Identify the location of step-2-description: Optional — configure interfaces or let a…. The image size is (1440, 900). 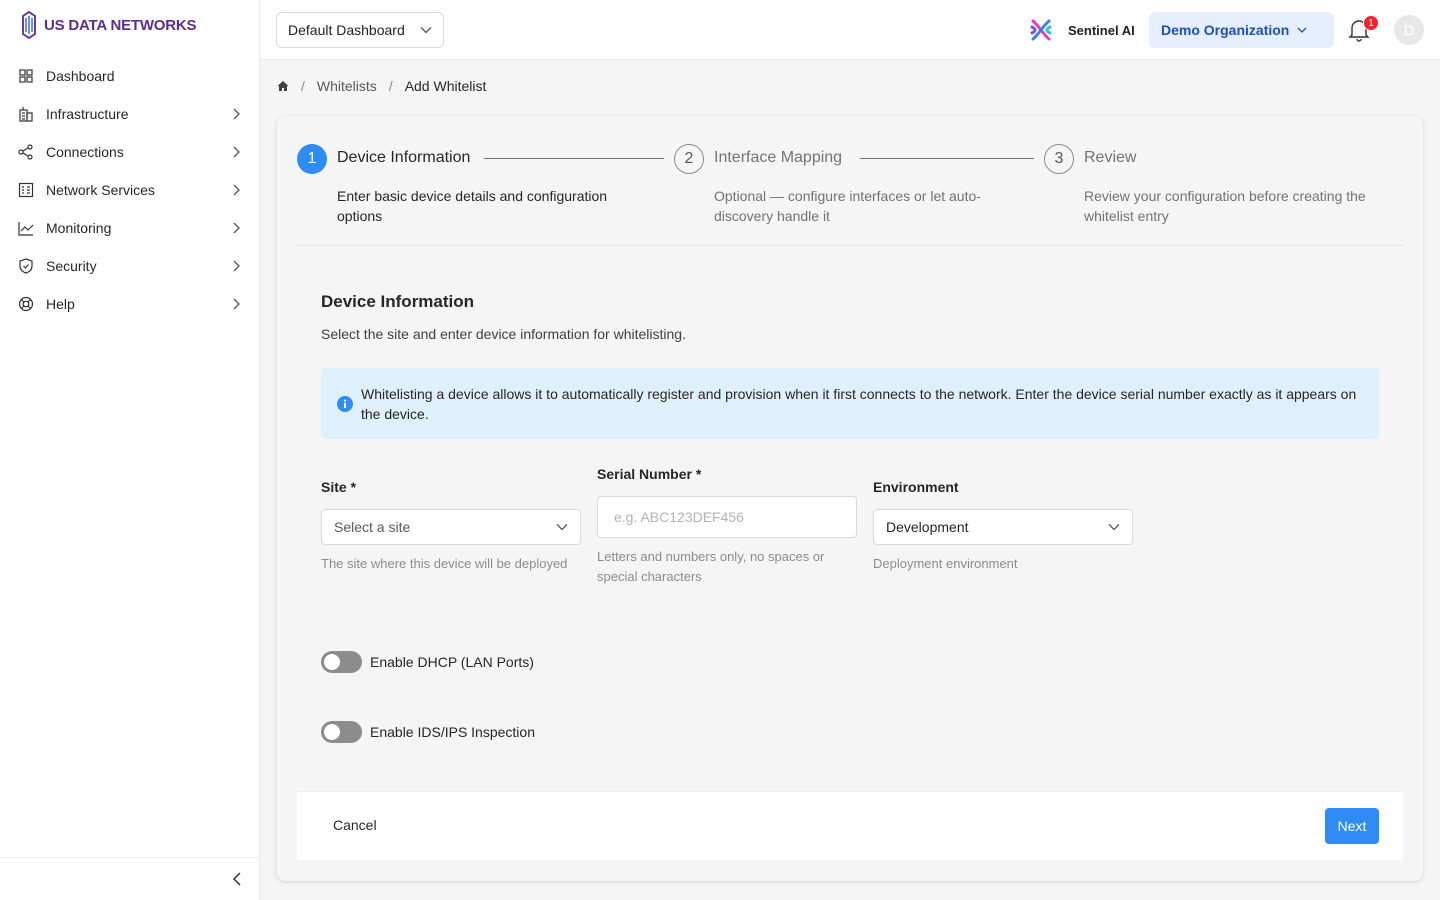
(847, 206).